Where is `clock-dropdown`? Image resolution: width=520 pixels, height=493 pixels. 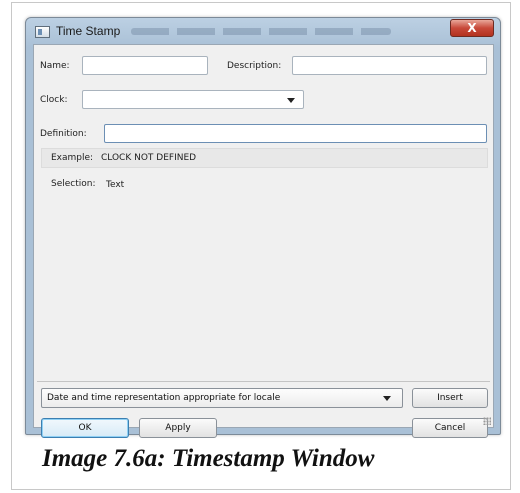 clock-dropdown is located at coordinates (193, 99).